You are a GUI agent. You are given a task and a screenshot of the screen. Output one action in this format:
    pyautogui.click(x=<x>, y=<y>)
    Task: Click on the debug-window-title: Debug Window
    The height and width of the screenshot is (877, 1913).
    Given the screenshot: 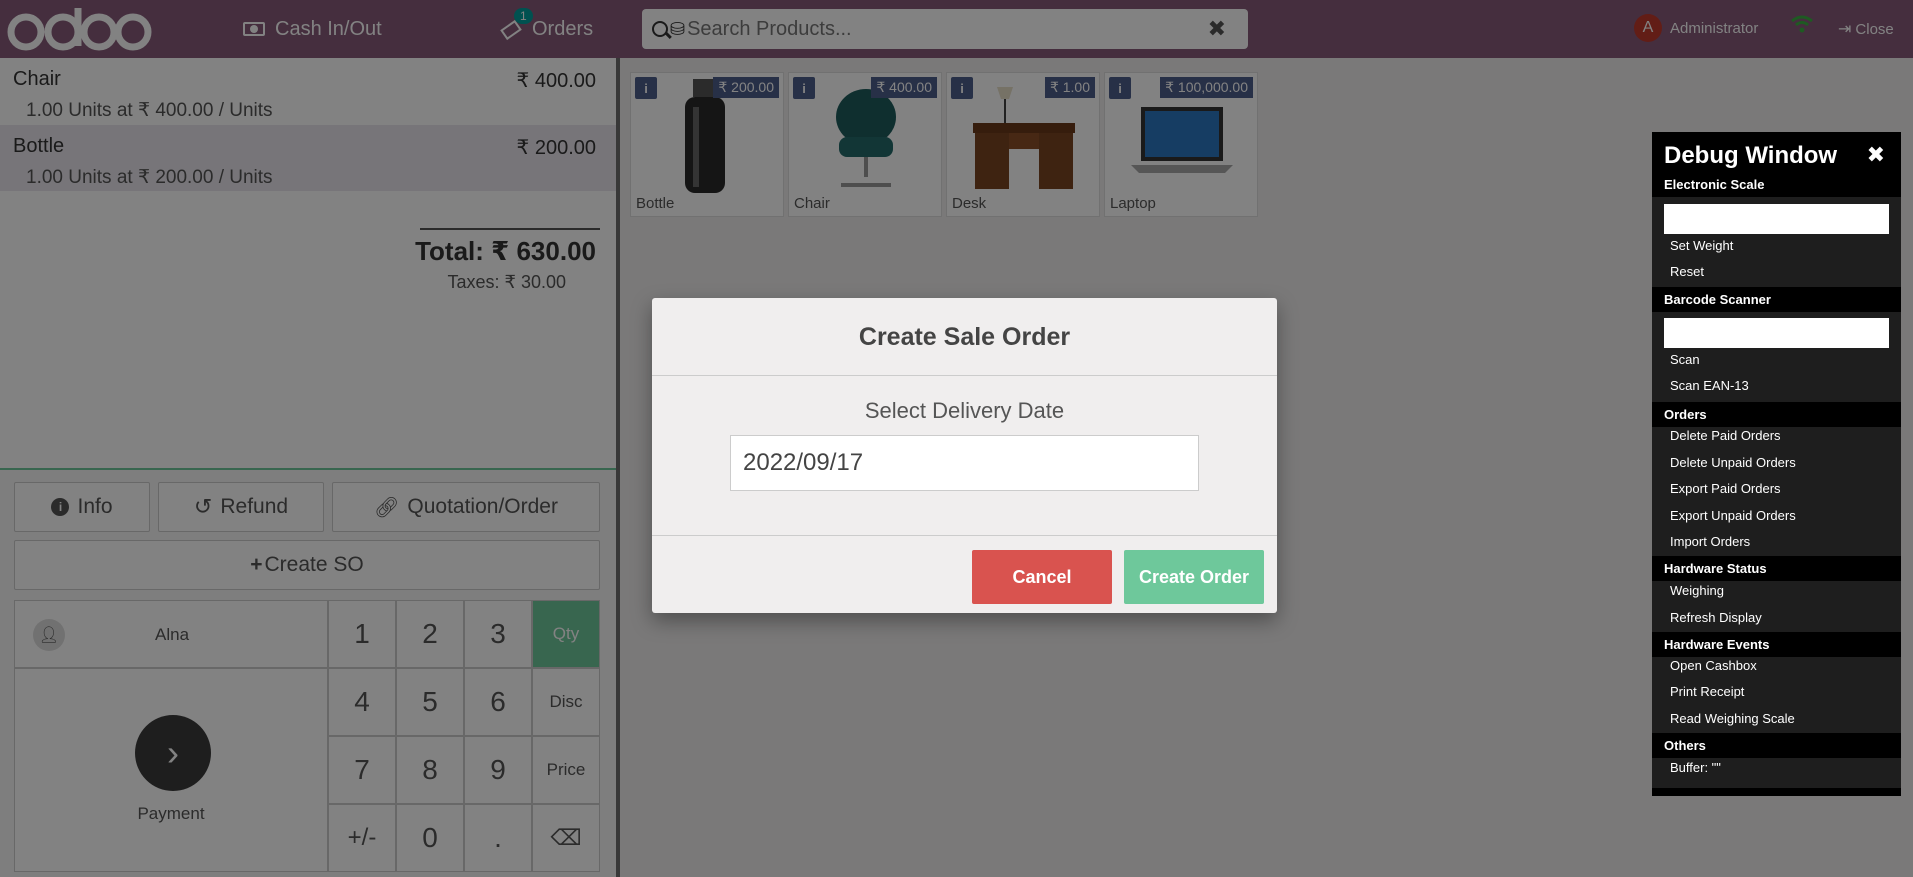 What is the action you would take?
    pyautogui.click(x=1751, y=155)
    